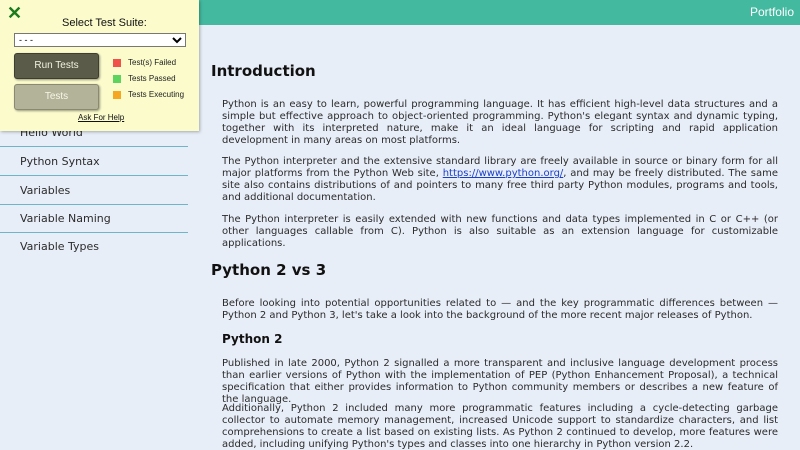 Image resolution: width=800 pixels, height=450 pixels. What do you see at coordinates (100, 40) in the screenshot?
I see `test-suite-select: - - -` at bounding box center [100, 40].